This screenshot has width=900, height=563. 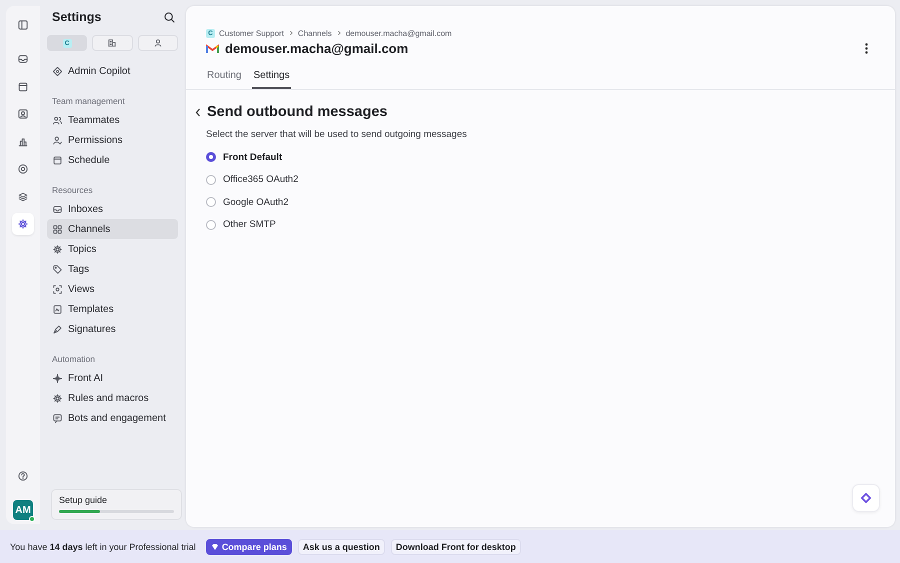 What do you see at coordinates (271, 79) in the screenshot?
I see `tab: Settings` at bounding box center [271, 79].